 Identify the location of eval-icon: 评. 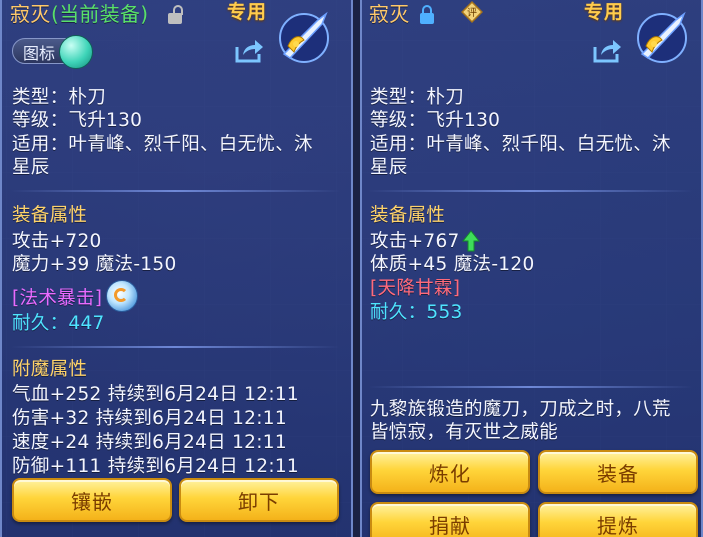
(472, 12).